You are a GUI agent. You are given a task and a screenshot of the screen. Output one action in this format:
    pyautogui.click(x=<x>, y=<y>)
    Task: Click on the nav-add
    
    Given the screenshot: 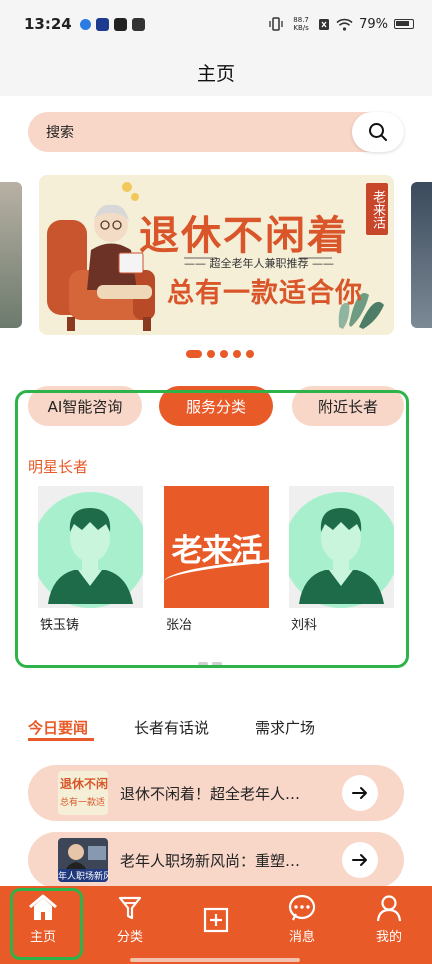 What is the action you would take?
    pyautogui.click(x=216, y=922)
    